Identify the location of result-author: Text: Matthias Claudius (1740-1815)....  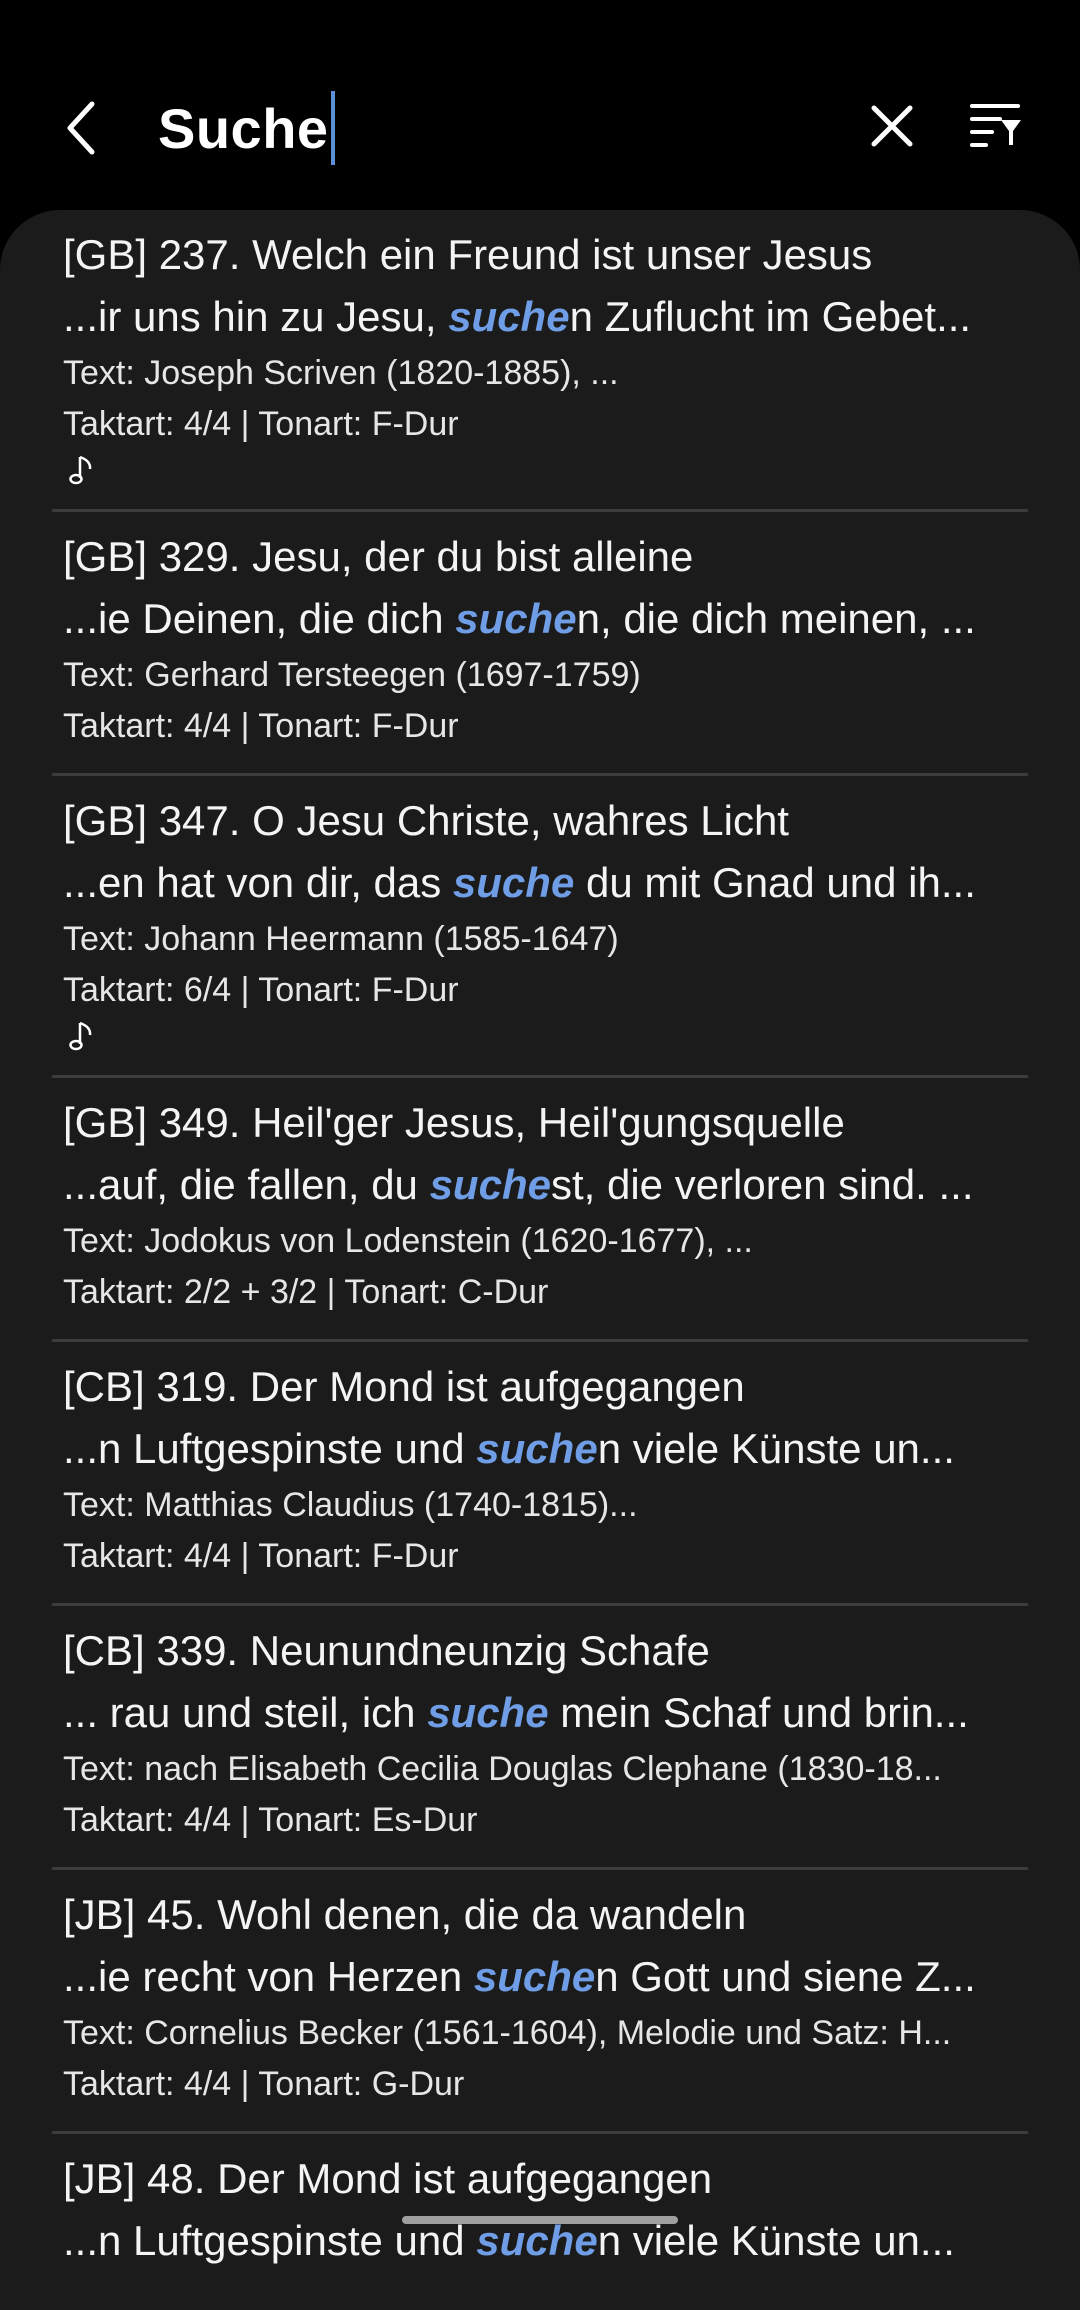
(350, 1505).